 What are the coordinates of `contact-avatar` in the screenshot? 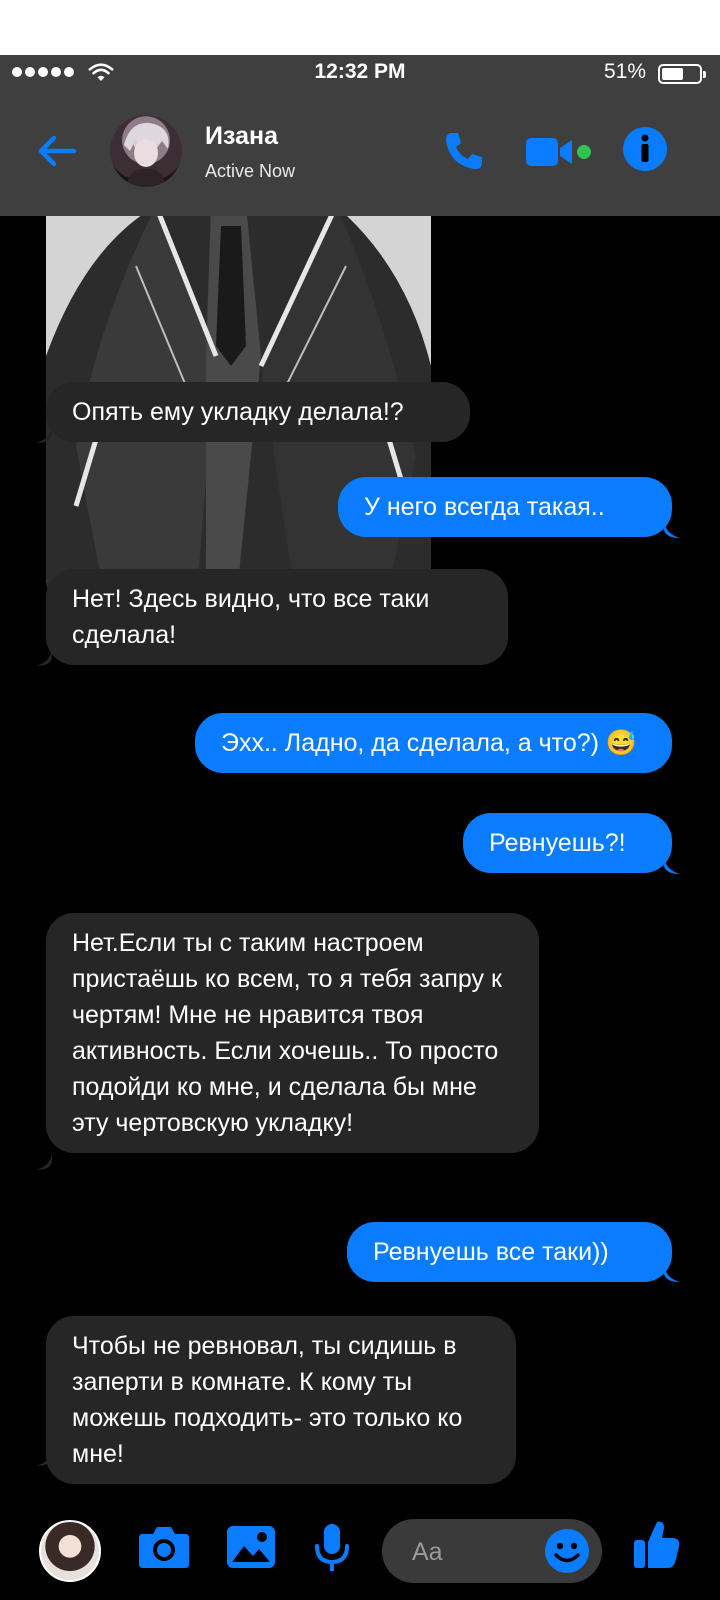 It's located at (146, 151).